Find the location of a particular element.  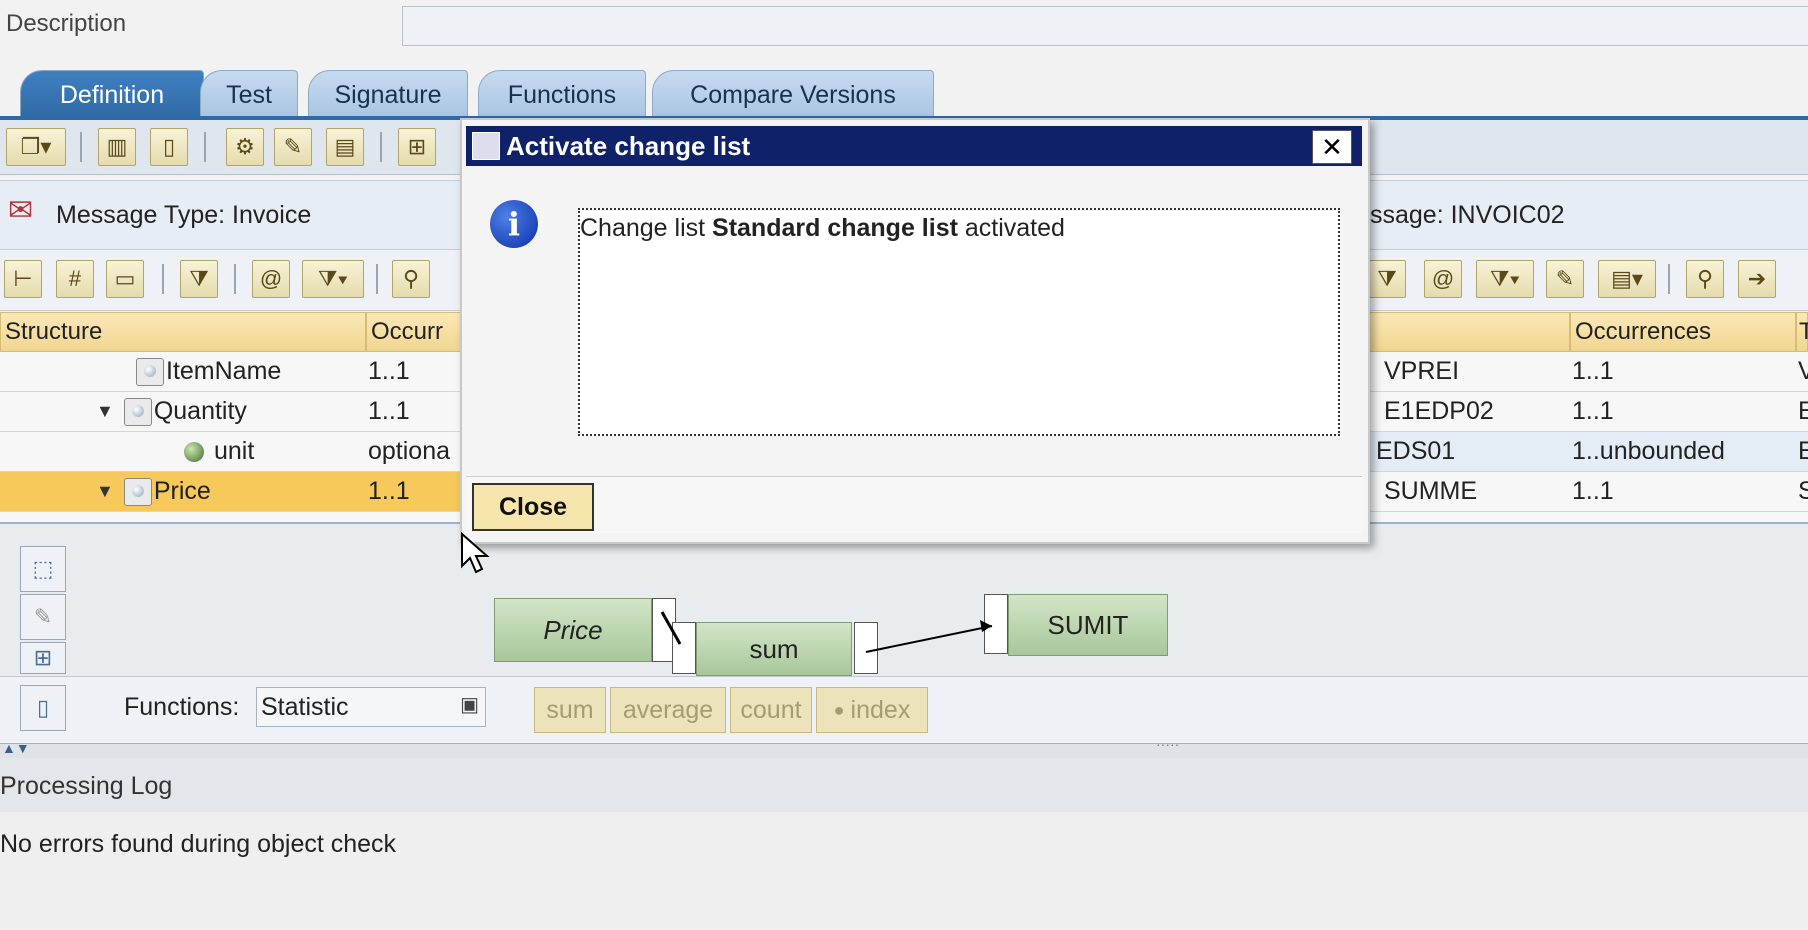

function-button-index: ● index is located at coordinates (872, 710).